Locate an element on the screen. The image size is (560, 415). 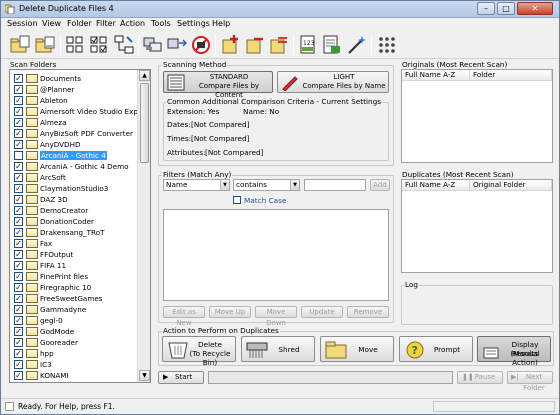
filter-field-select: Name ▼ is located at coordinates (196, 185).